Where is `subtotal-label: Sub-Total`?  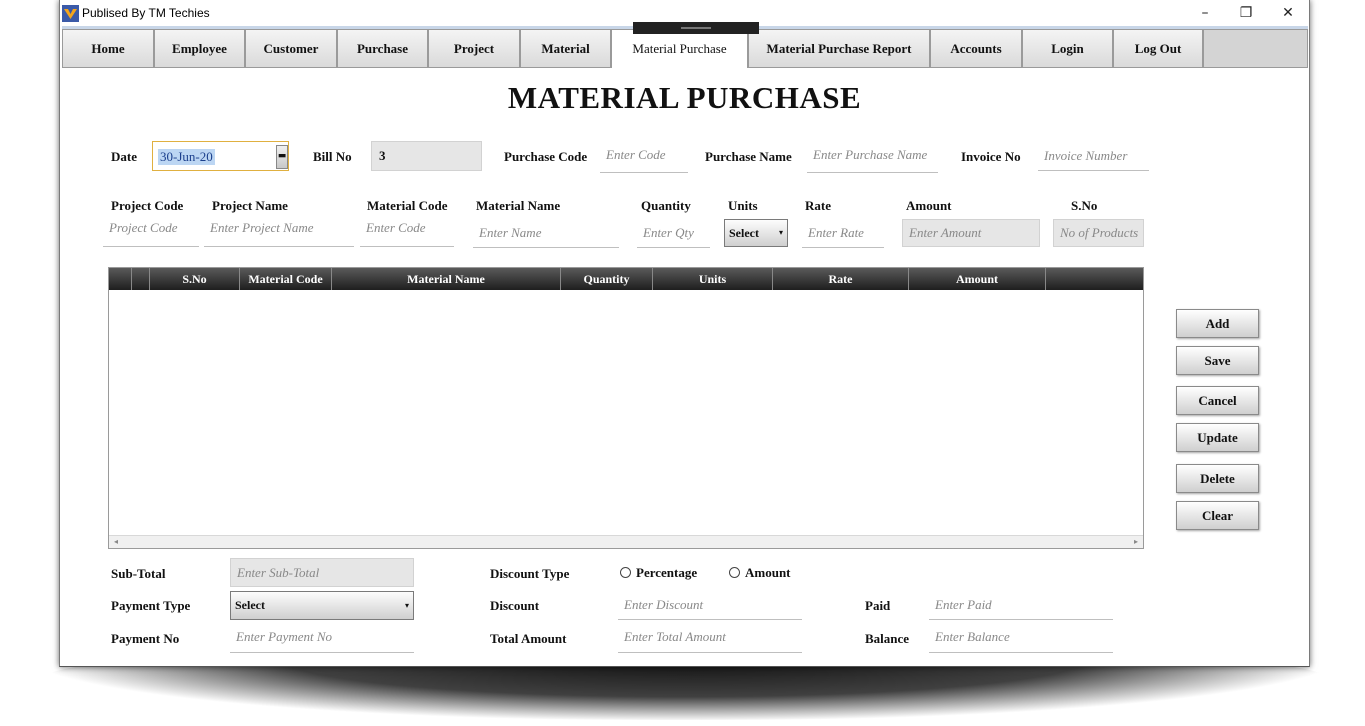 subtotal-label: Sub-Total is located at coordinates (138, 573).